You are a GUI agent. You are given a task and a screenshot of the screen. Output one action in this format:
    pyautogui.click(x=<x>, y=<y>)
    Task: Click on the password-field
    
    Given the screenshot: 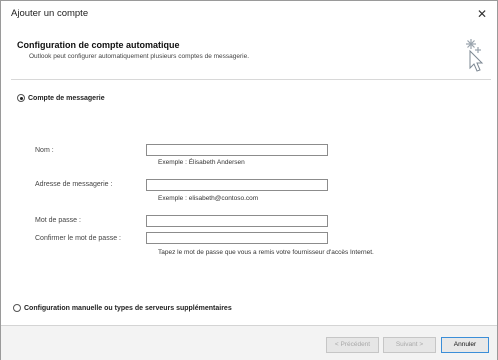 What is the action you would take?
    pyautogui.click(x=237, y=221)
    